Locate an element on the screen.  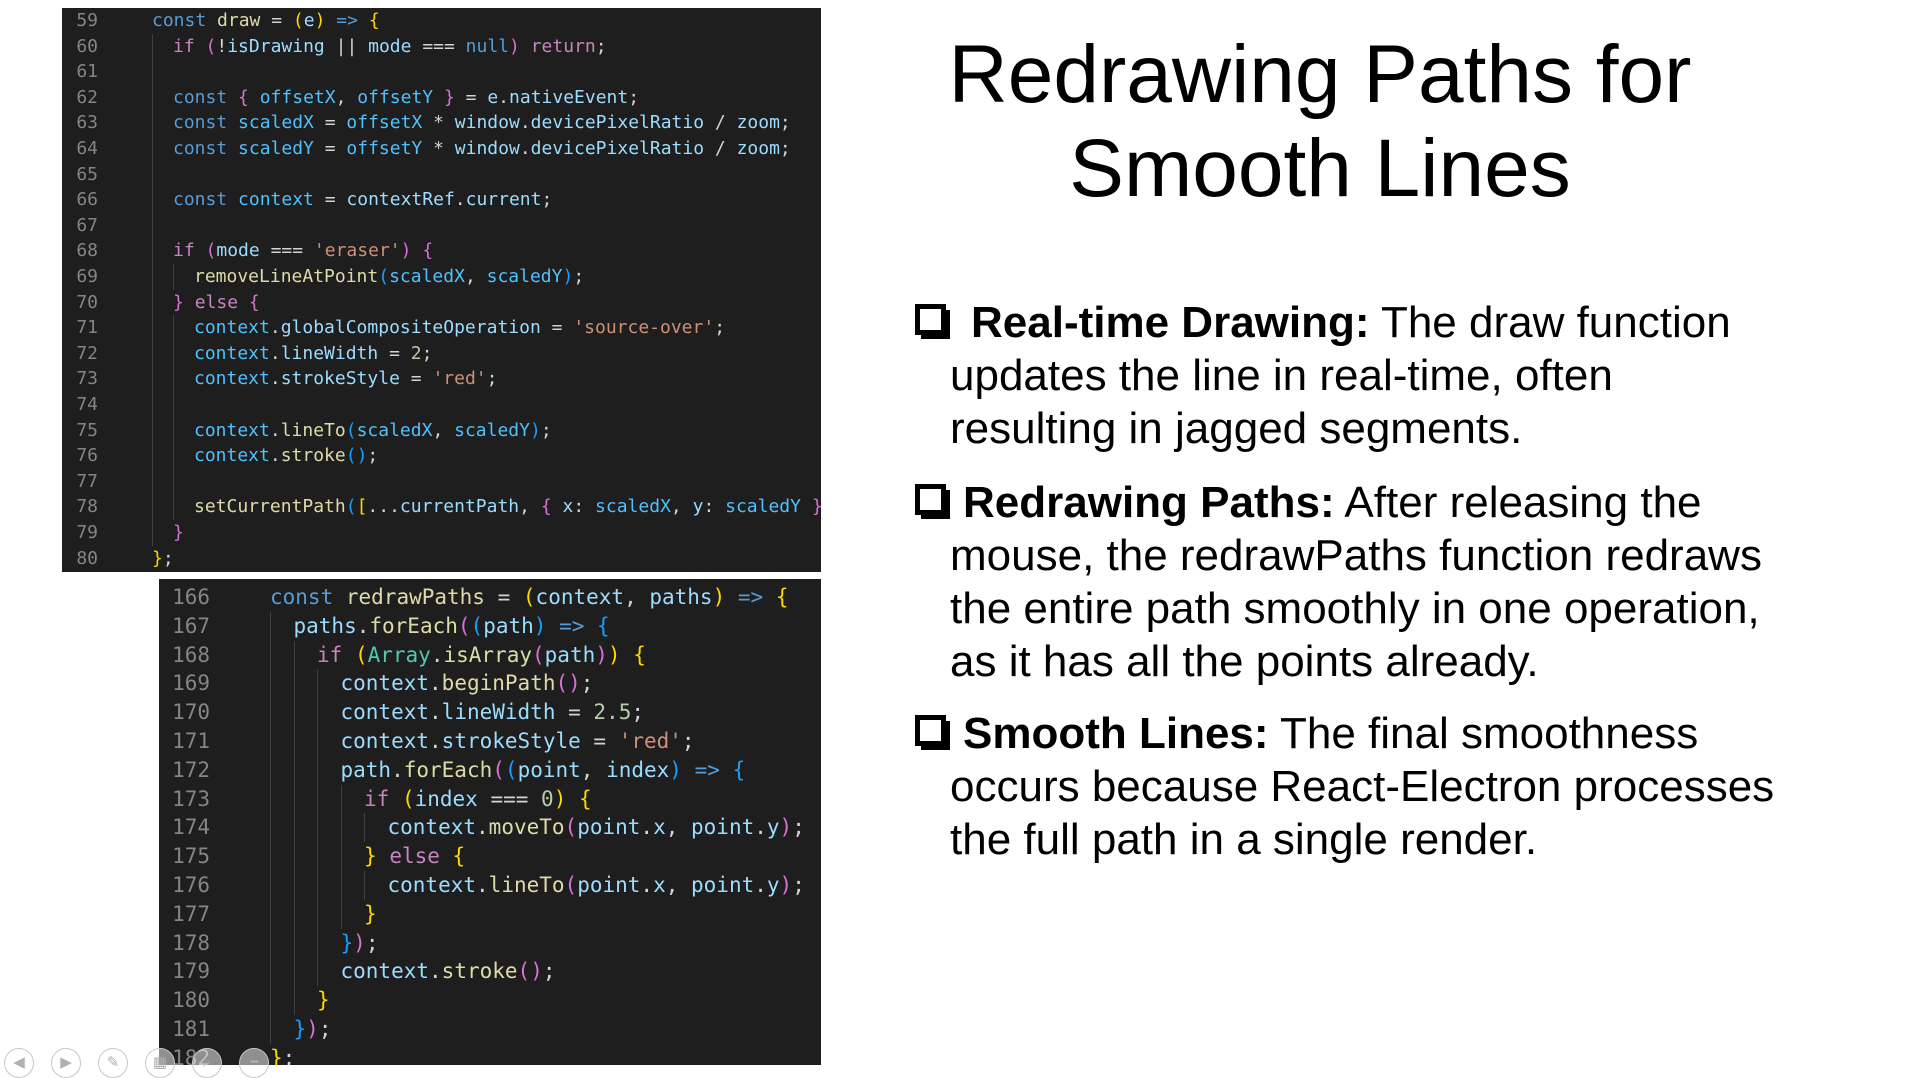
code-text: context.lineWidth = 2.5; is located at coordinates (493, 712).